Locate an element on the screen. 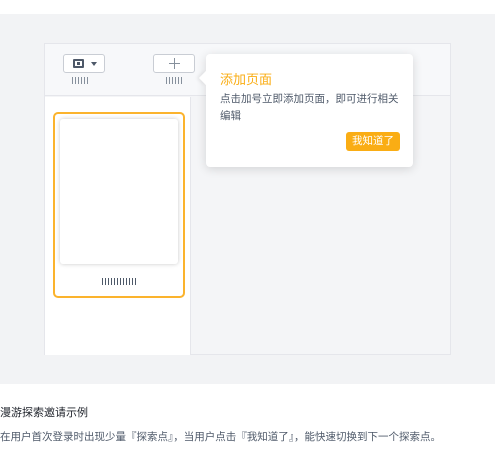 The width and height of the screenshot is (495, 472). page-name-placeholder is located at coordinates (119, 281).